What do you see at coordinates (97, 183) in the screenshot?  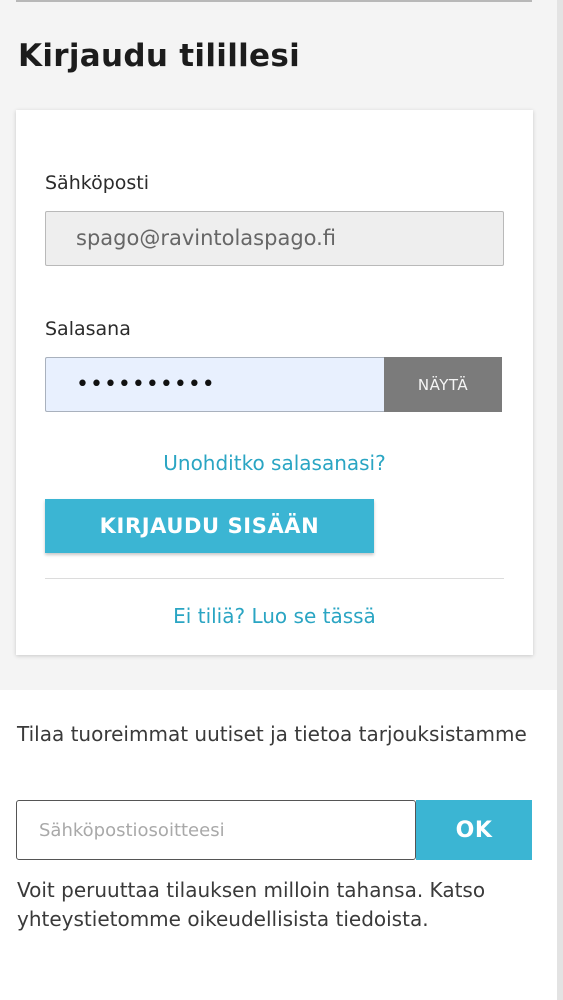 I see `email-label: Sähköposti` at bounding box center [97, 183].